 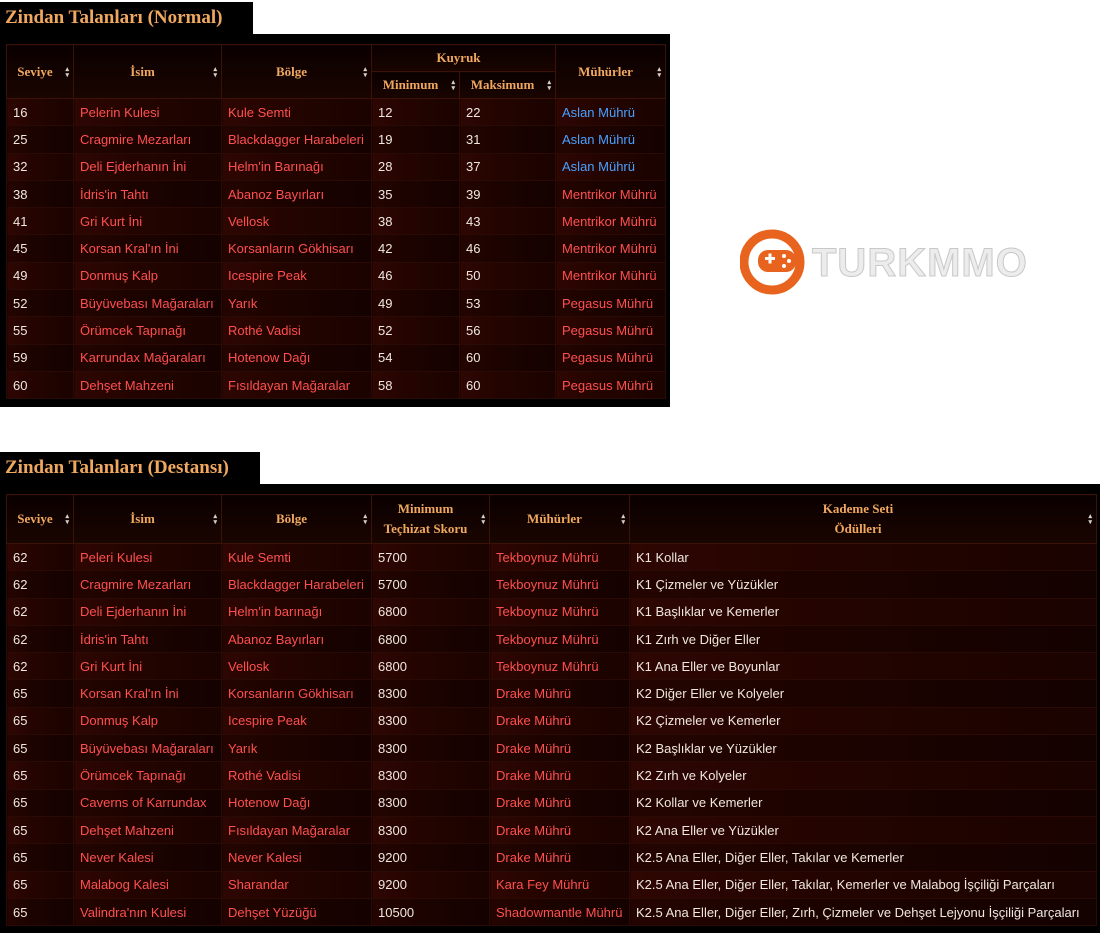 I want to click on region-cell: Rothé Vadisi, so click(x=296, y=775).